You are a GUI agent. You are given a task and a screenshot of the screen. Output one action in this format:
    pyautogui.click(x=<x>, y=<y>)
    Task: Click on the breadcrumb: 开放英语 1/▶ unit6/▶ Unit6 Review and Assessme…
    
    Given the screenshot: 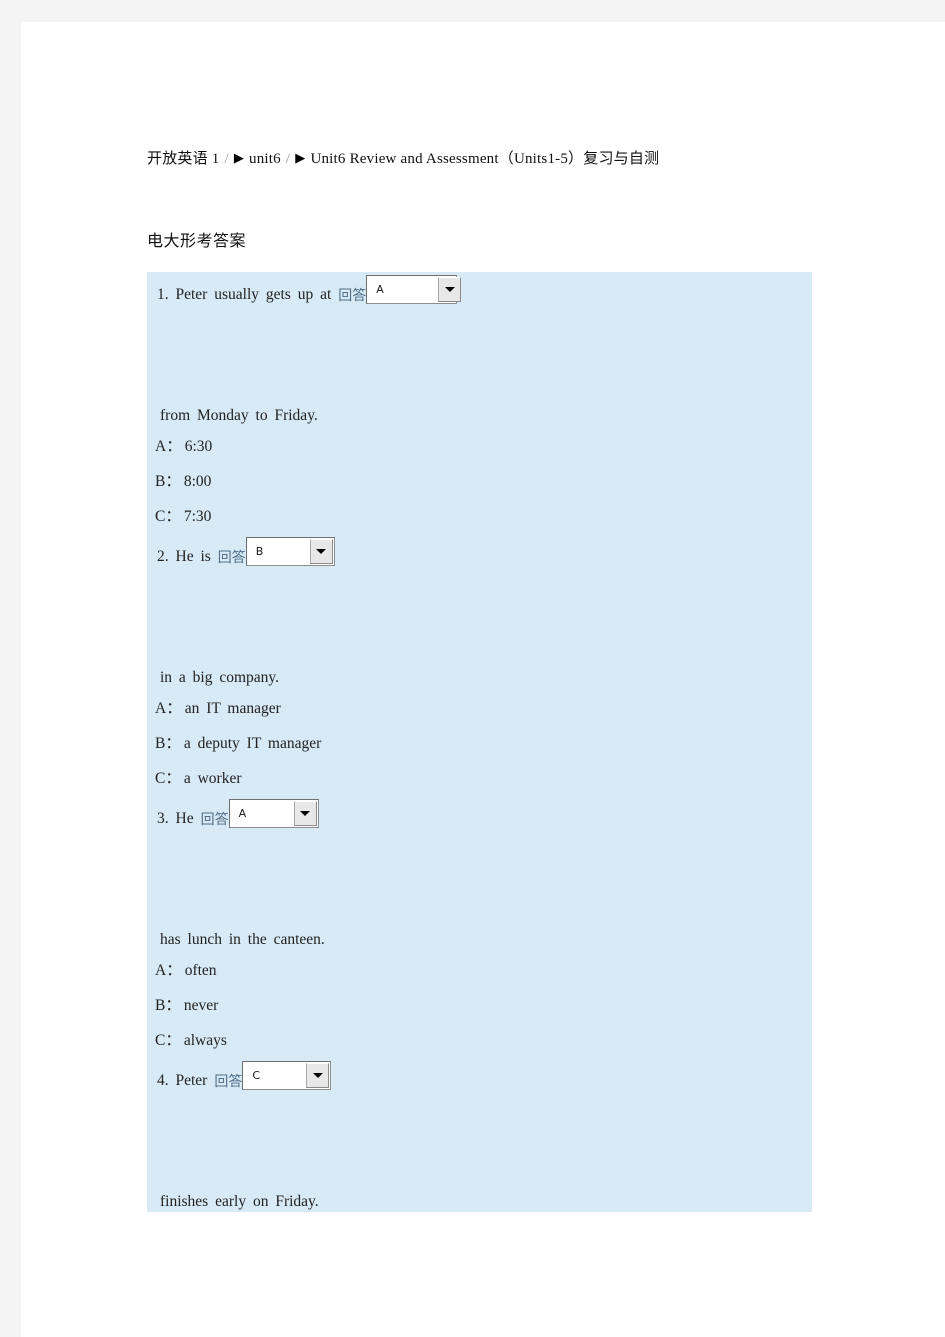 What is the action you would take?
    pyautogui.click(x=403, y=157)
    